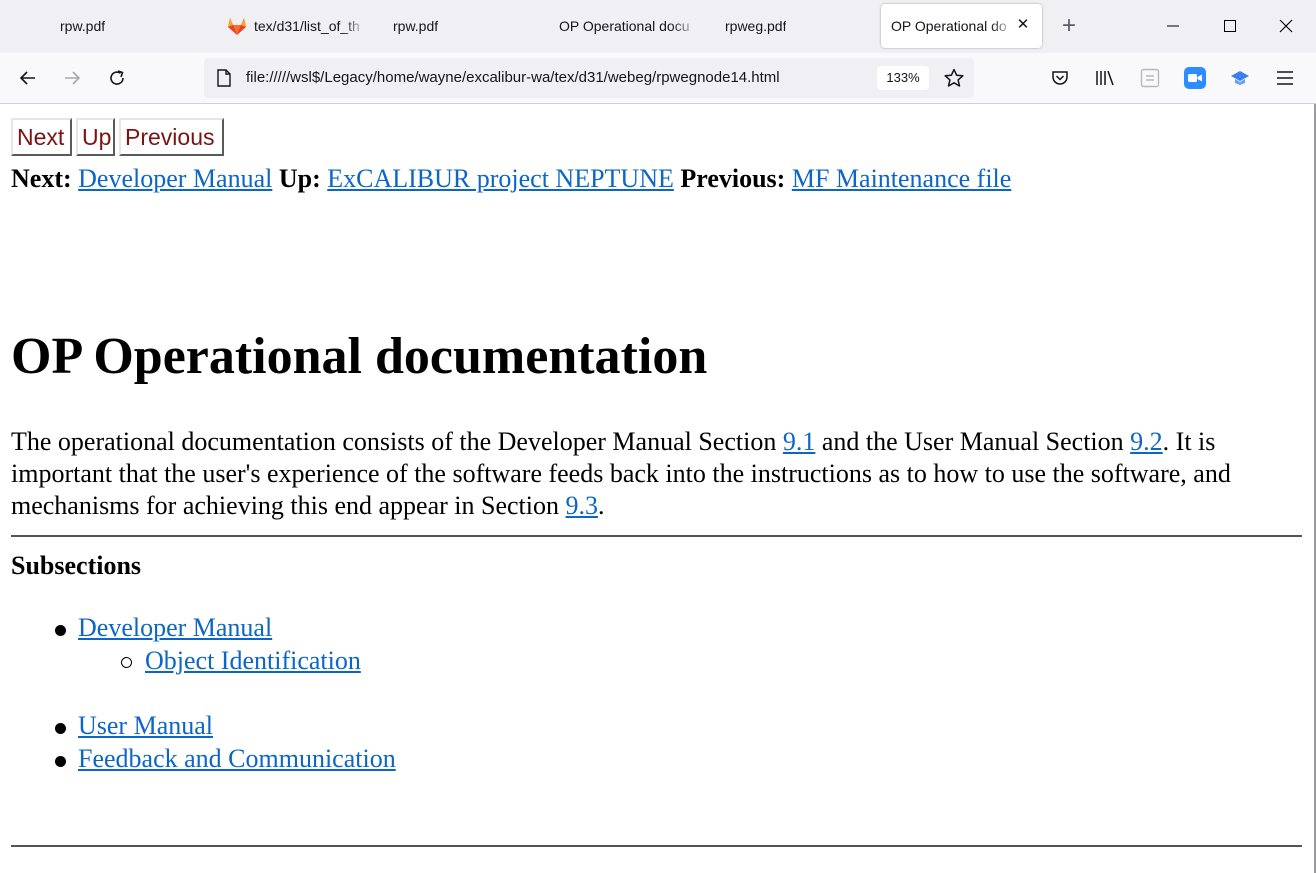 The width and height of the screenshot is (1316, 873). What do you see at coordinates (582, 505) in the screenshot?
I see `section-9-3-link: 9.3` at bounding box center [582, 505].